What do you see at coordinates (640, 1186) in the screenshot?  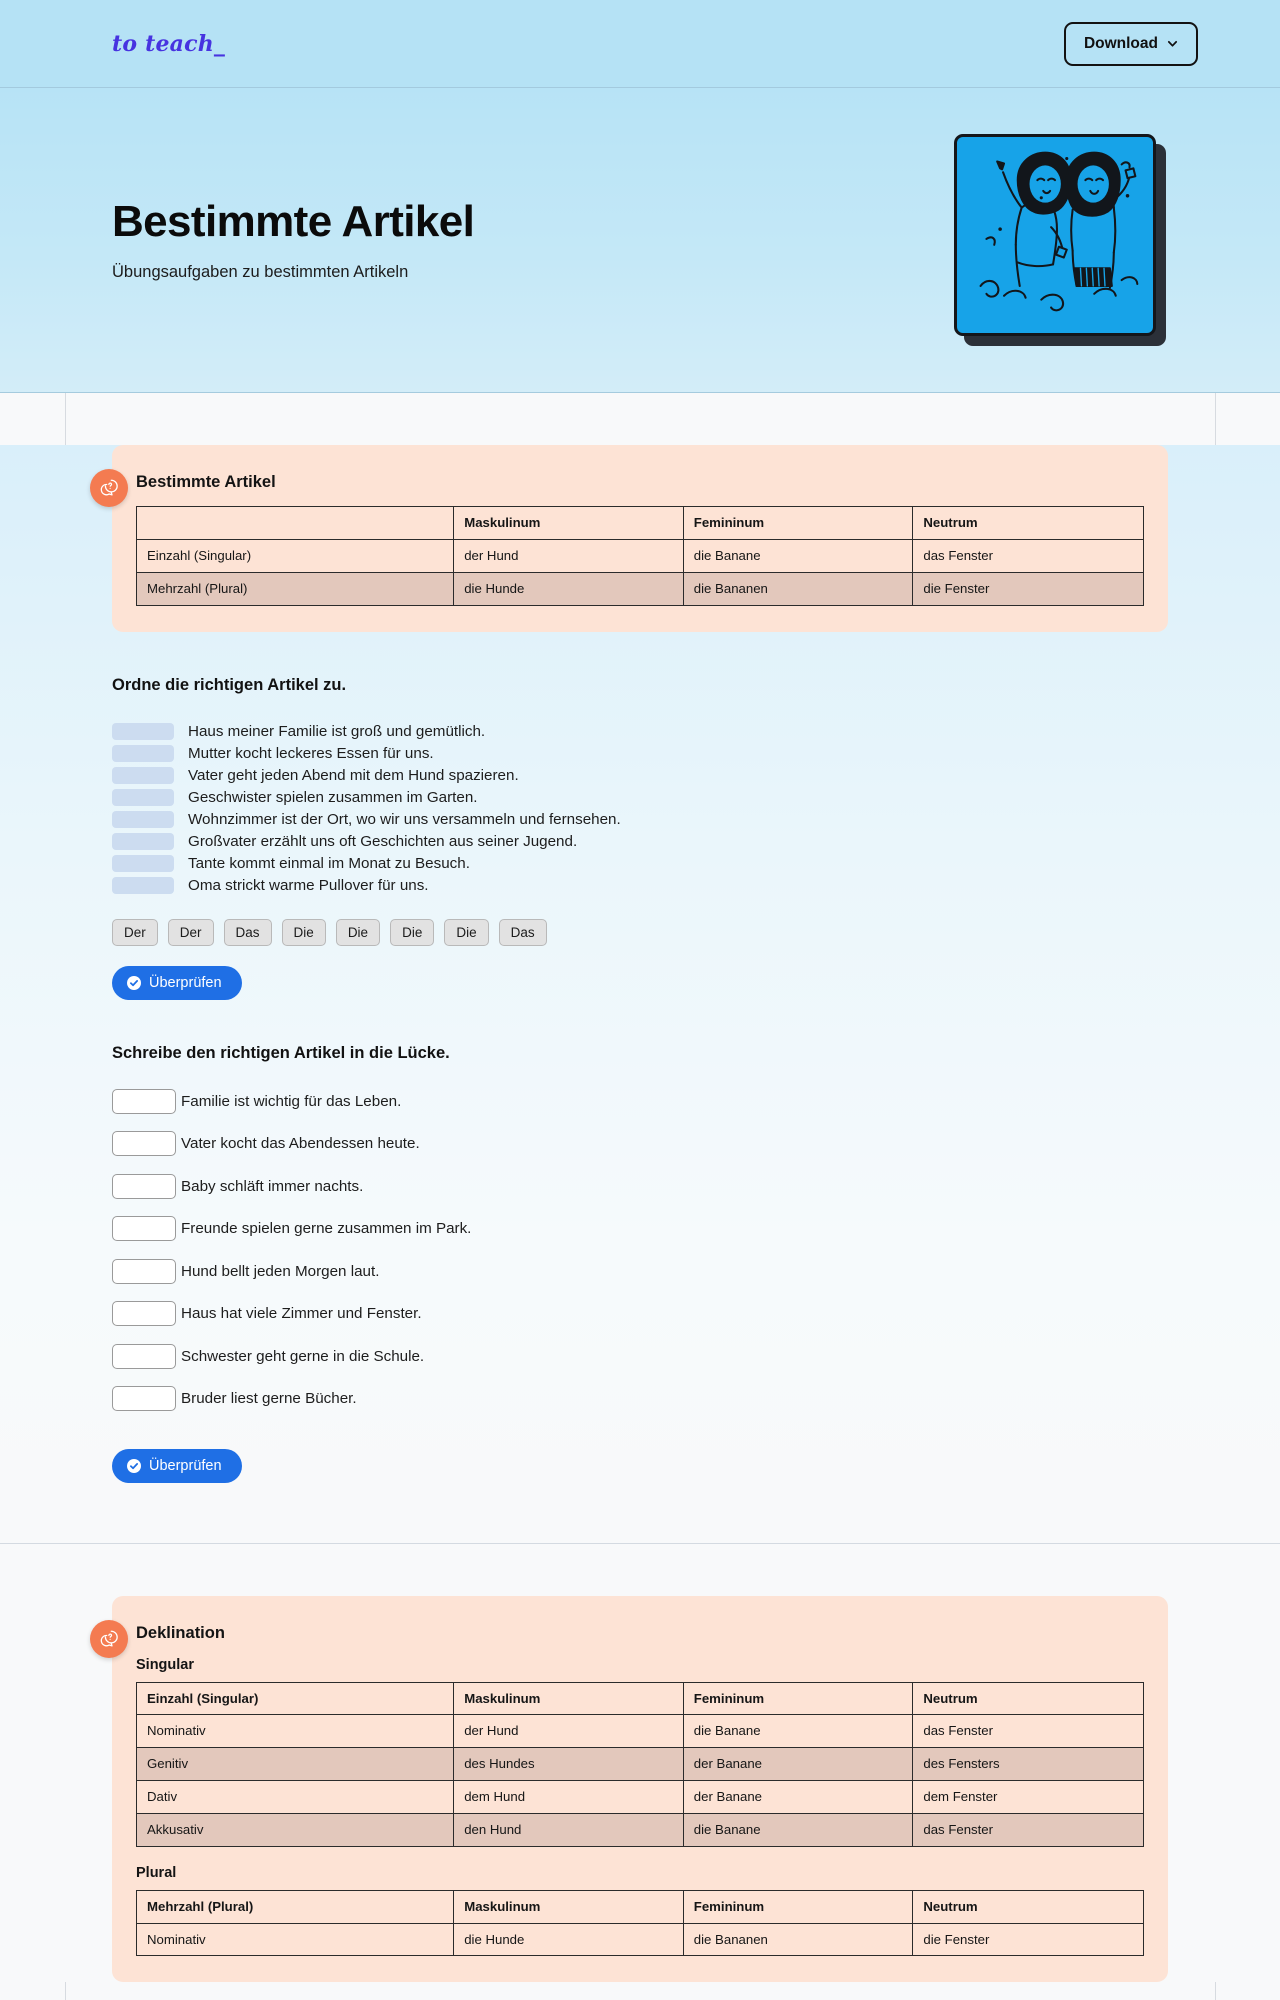 I see `list-item: Baby schläft immer nachts.` at bounding box center [640, 1186].